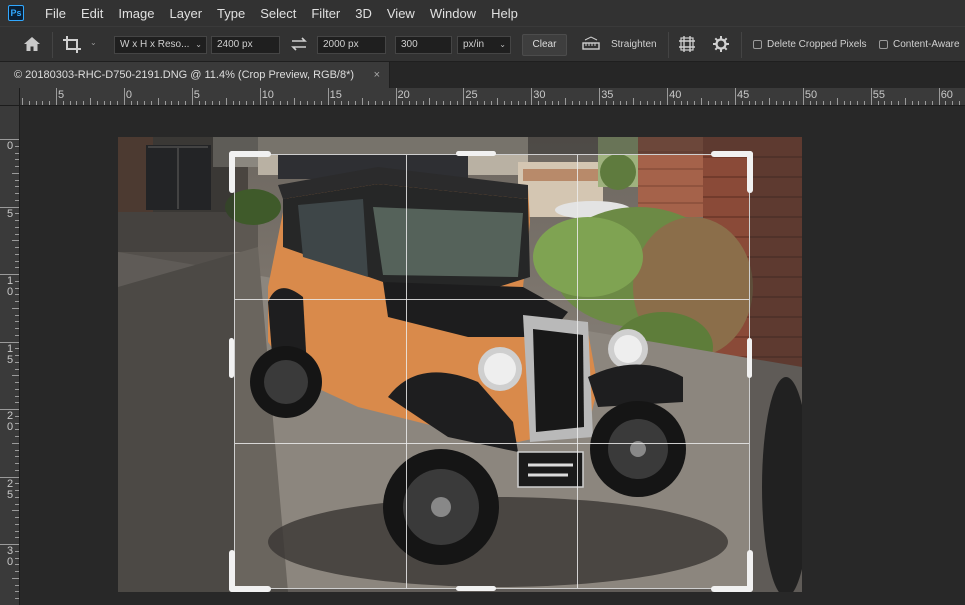 The image size is (965, 605). I want to click on home-icon, so click(32, 44).